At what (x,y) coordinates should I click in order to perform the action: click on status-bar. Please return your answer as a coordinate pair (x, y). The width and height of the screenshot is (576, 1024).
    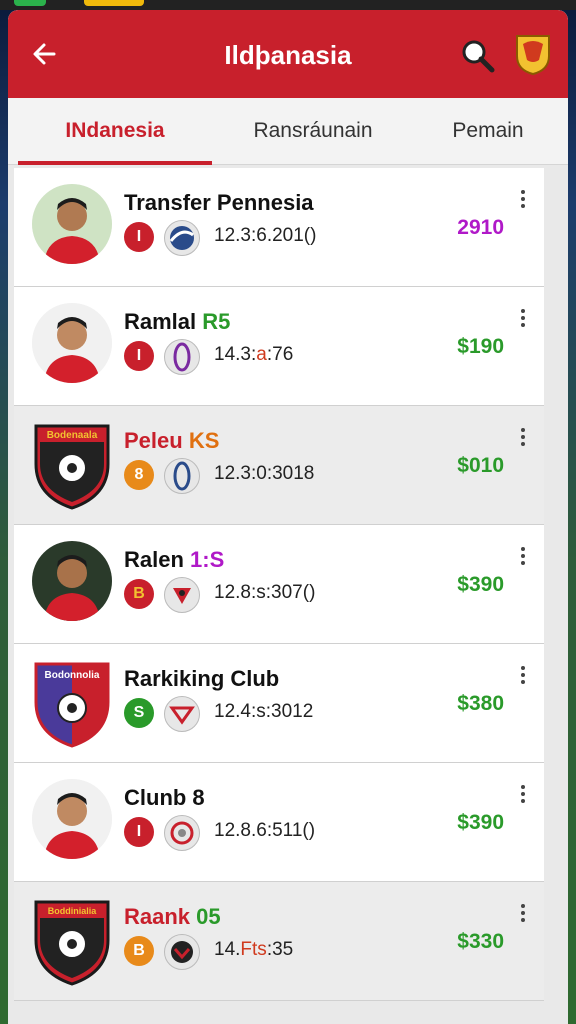
    Looking at the image, I should click on (288, 5).